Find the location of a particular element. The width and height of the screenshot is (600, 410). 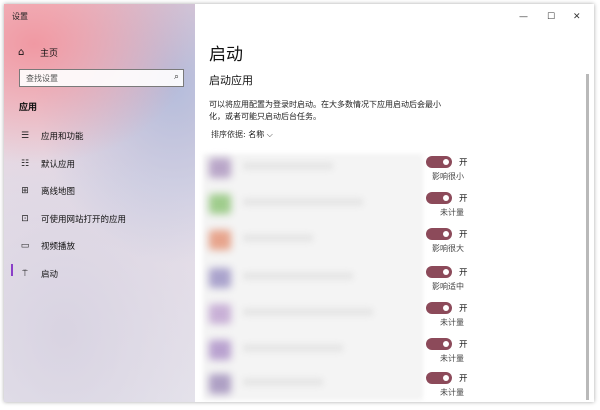

sidebar-item-startup: ⍡ 启动 is located at coordinates (38, 274).